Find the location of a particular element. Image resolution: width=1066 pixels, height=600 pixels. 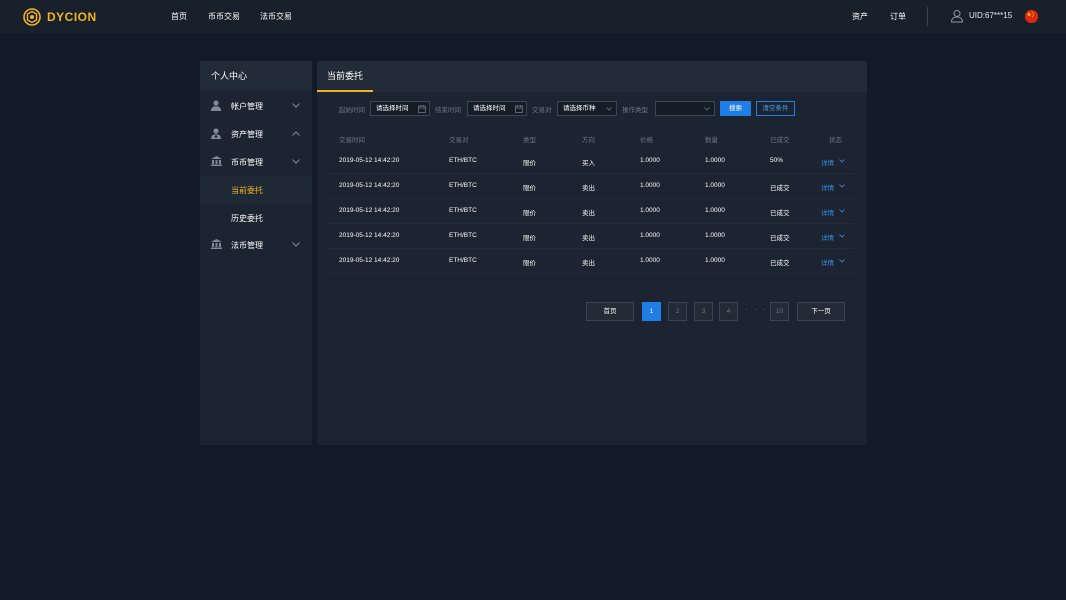

sidebar-item-label: 当前委托 is located at coordinates (247, 190).